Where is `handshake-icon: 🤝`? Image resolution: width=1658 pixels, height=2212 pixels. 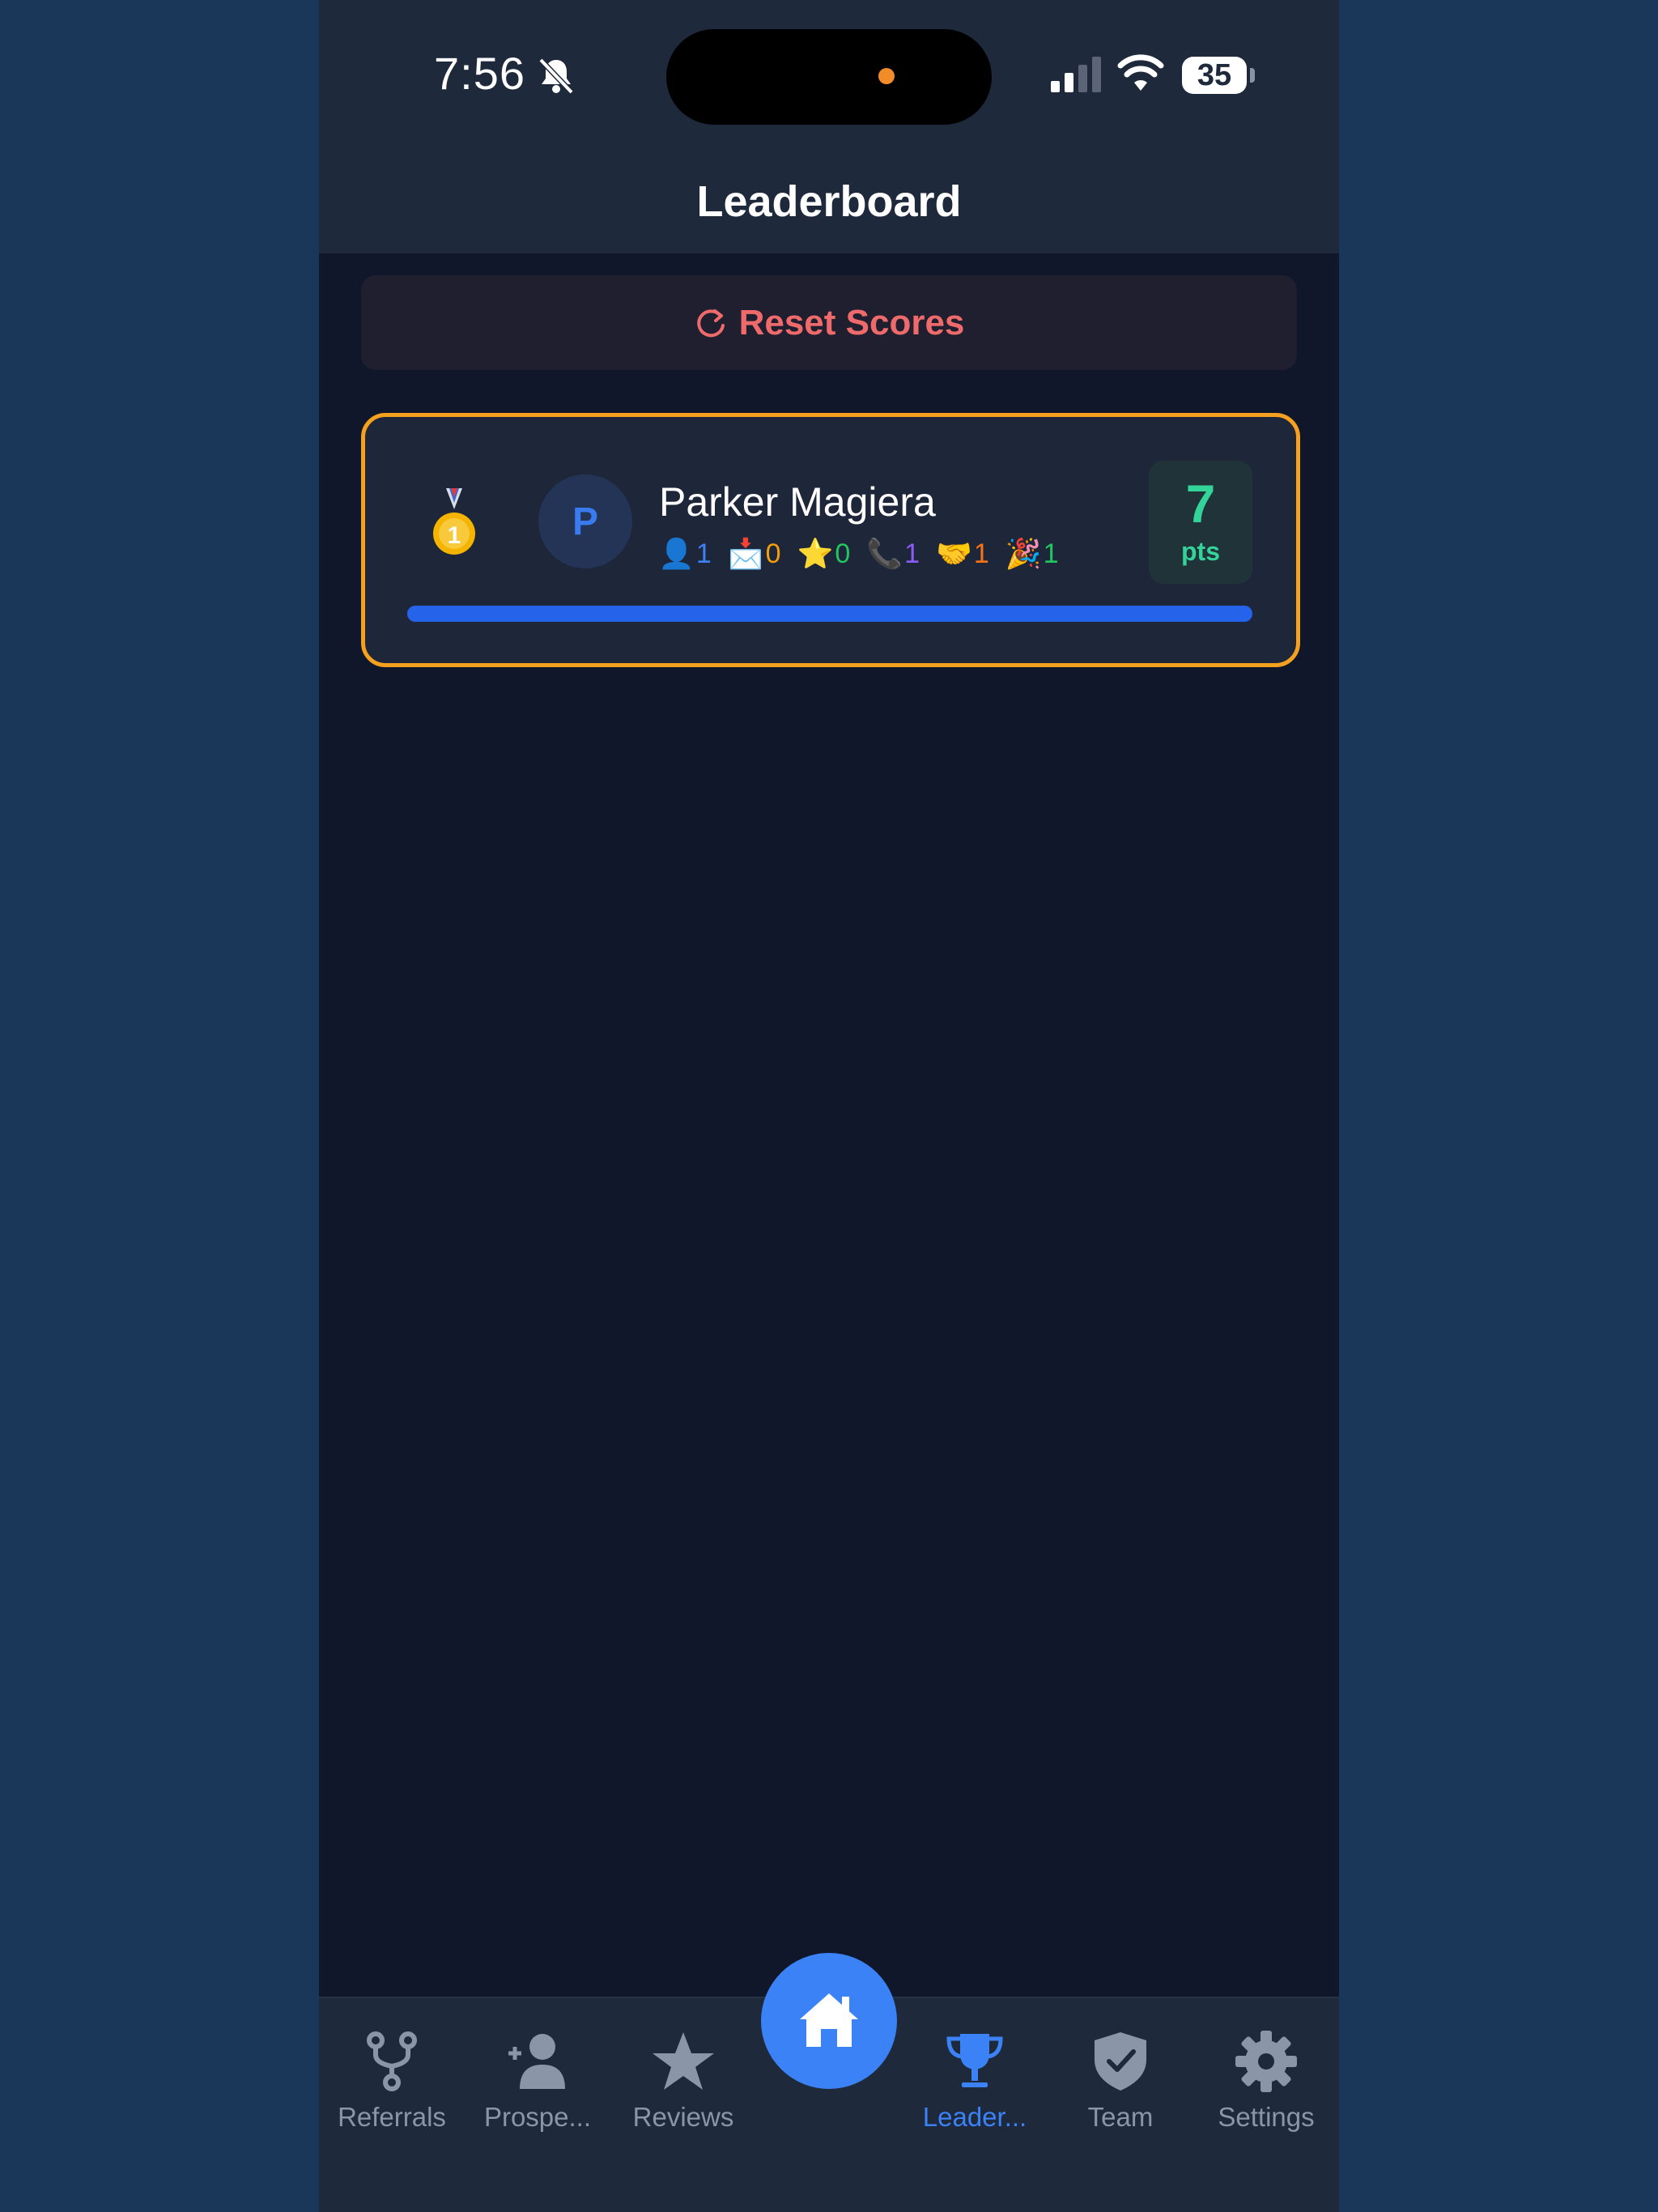
handshake-icon: 🤝 is located at coordinates (954, 553).